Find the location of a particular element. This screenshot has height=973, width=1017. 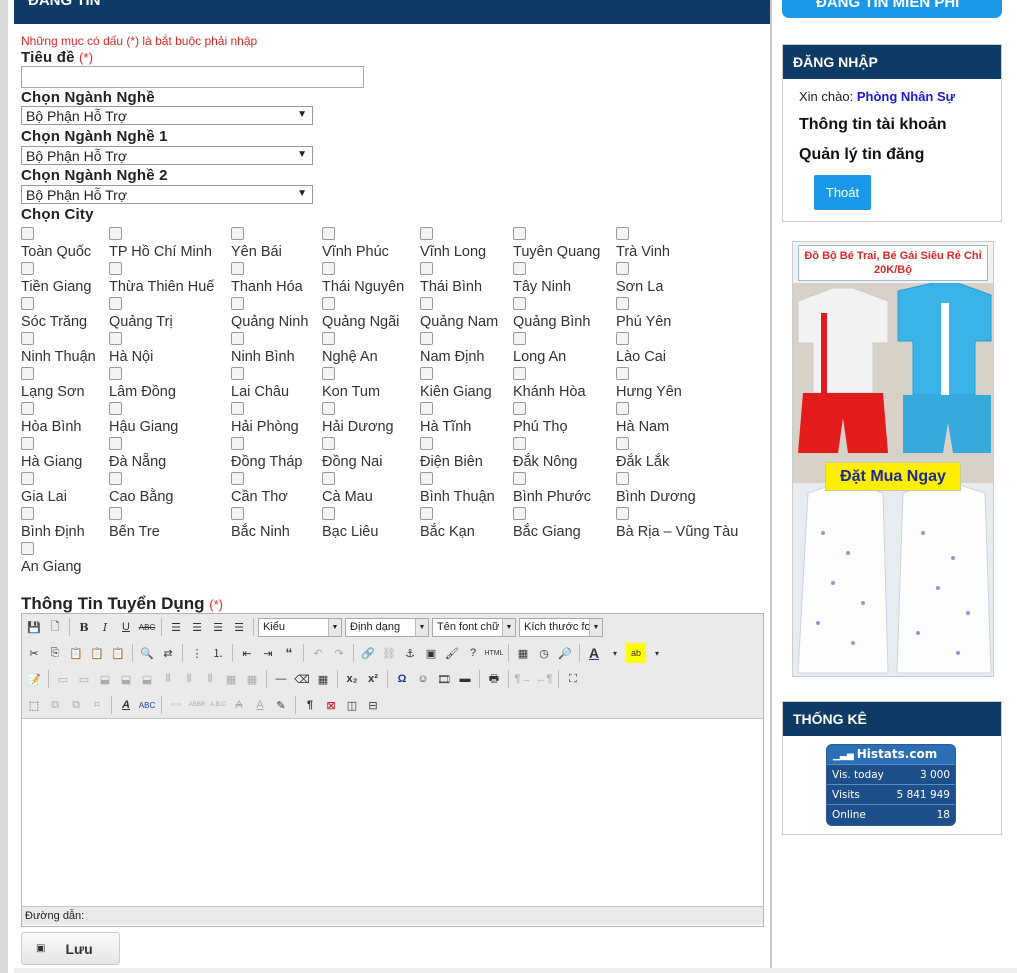

city-option: Trà Vinh is located at coordinates (643, 243).